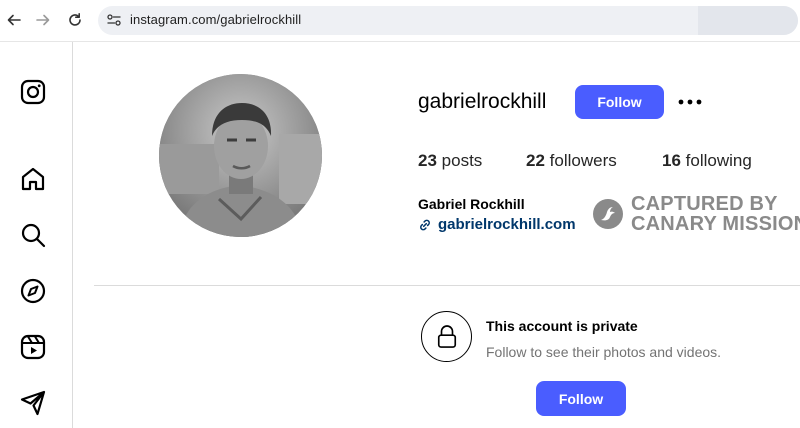 The image size is (800, 428). Describe the element at coordinates (448, 20) in the screenshot. I see `address-bar: instagram.com/gabrielrockhill` at that location.